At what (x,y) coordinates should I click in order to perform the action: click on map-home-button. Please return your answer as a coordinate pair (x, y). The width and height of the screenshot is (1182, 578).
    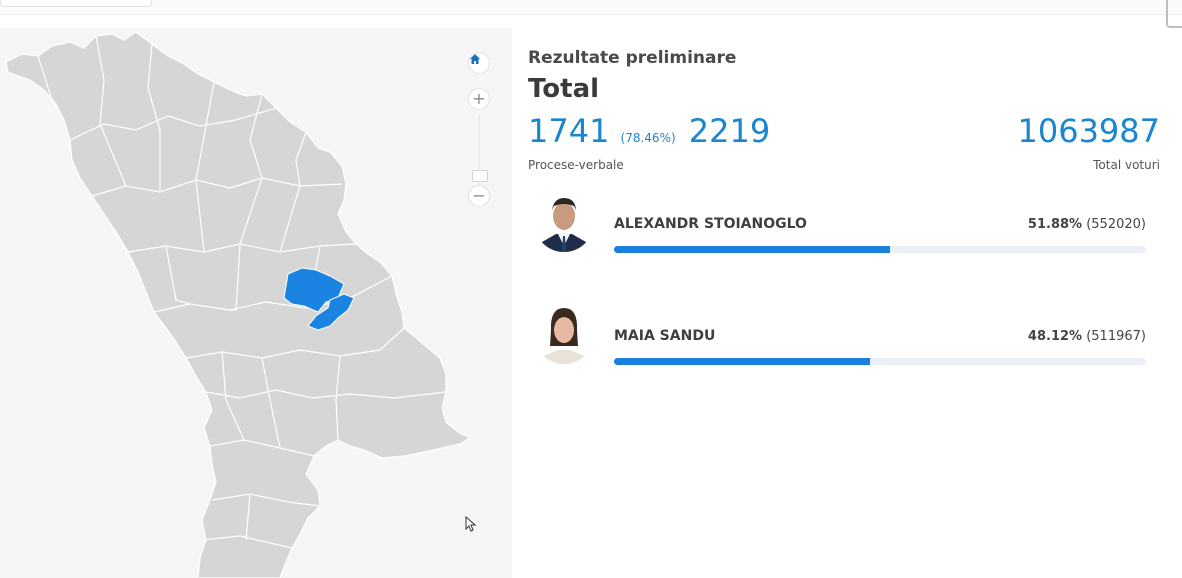
    Looking at the image, I should click on (479, 63).